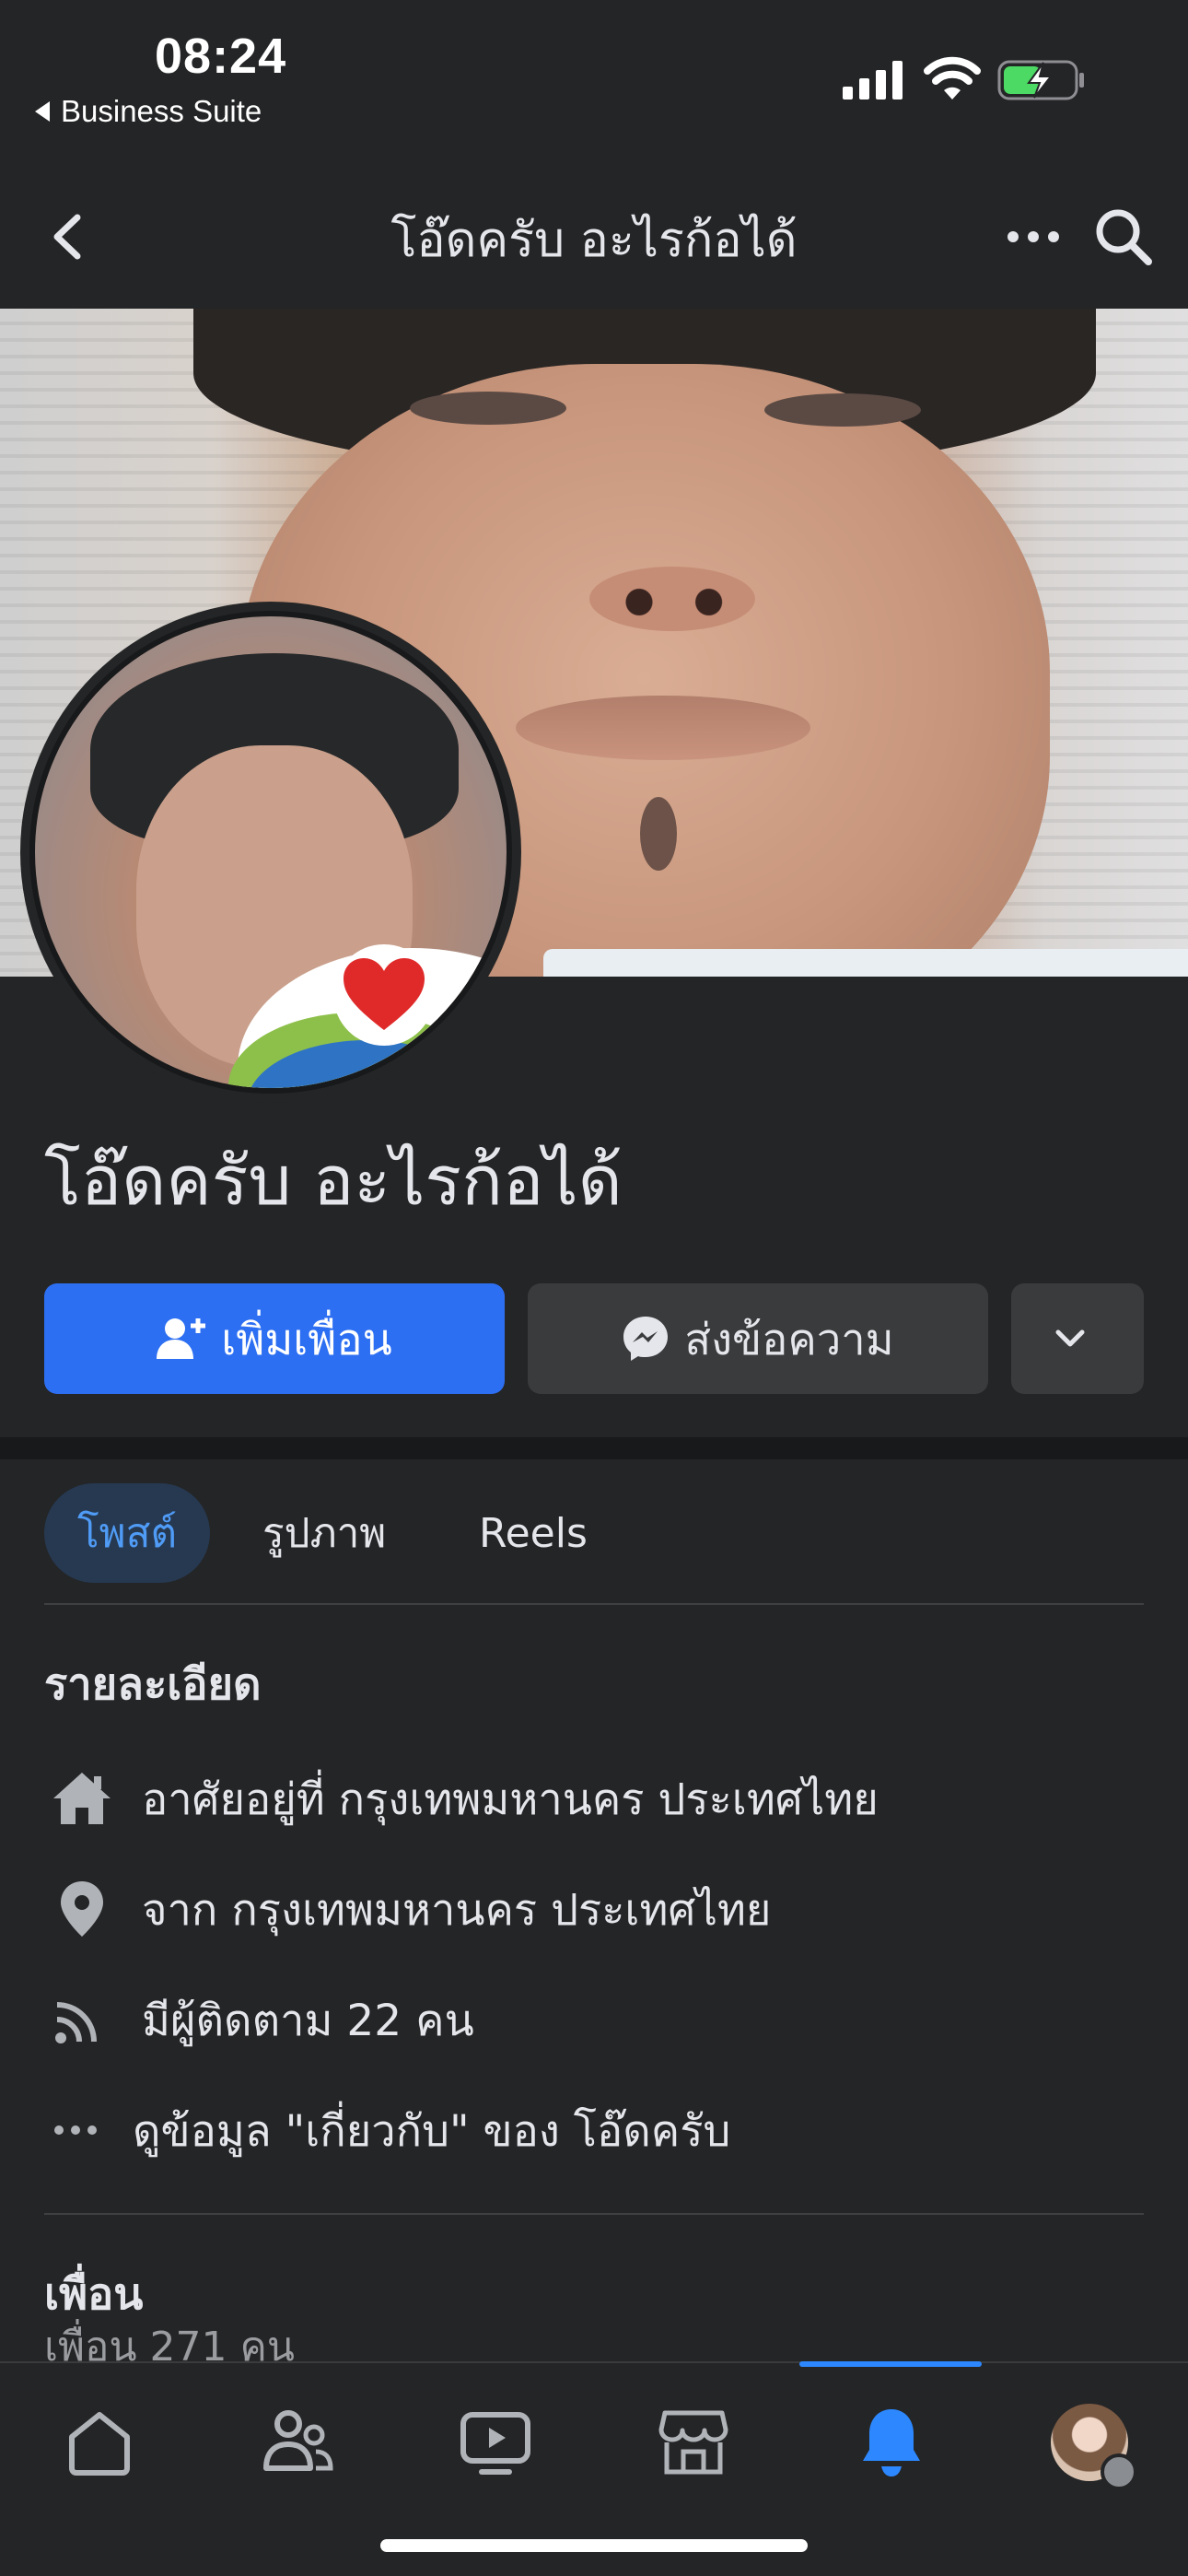 This screenshot has width=1188, height=2576. Describe the element at coordinates (153, 1684) in the screenshot. I see `details-title: รายละเอียด` at that location.